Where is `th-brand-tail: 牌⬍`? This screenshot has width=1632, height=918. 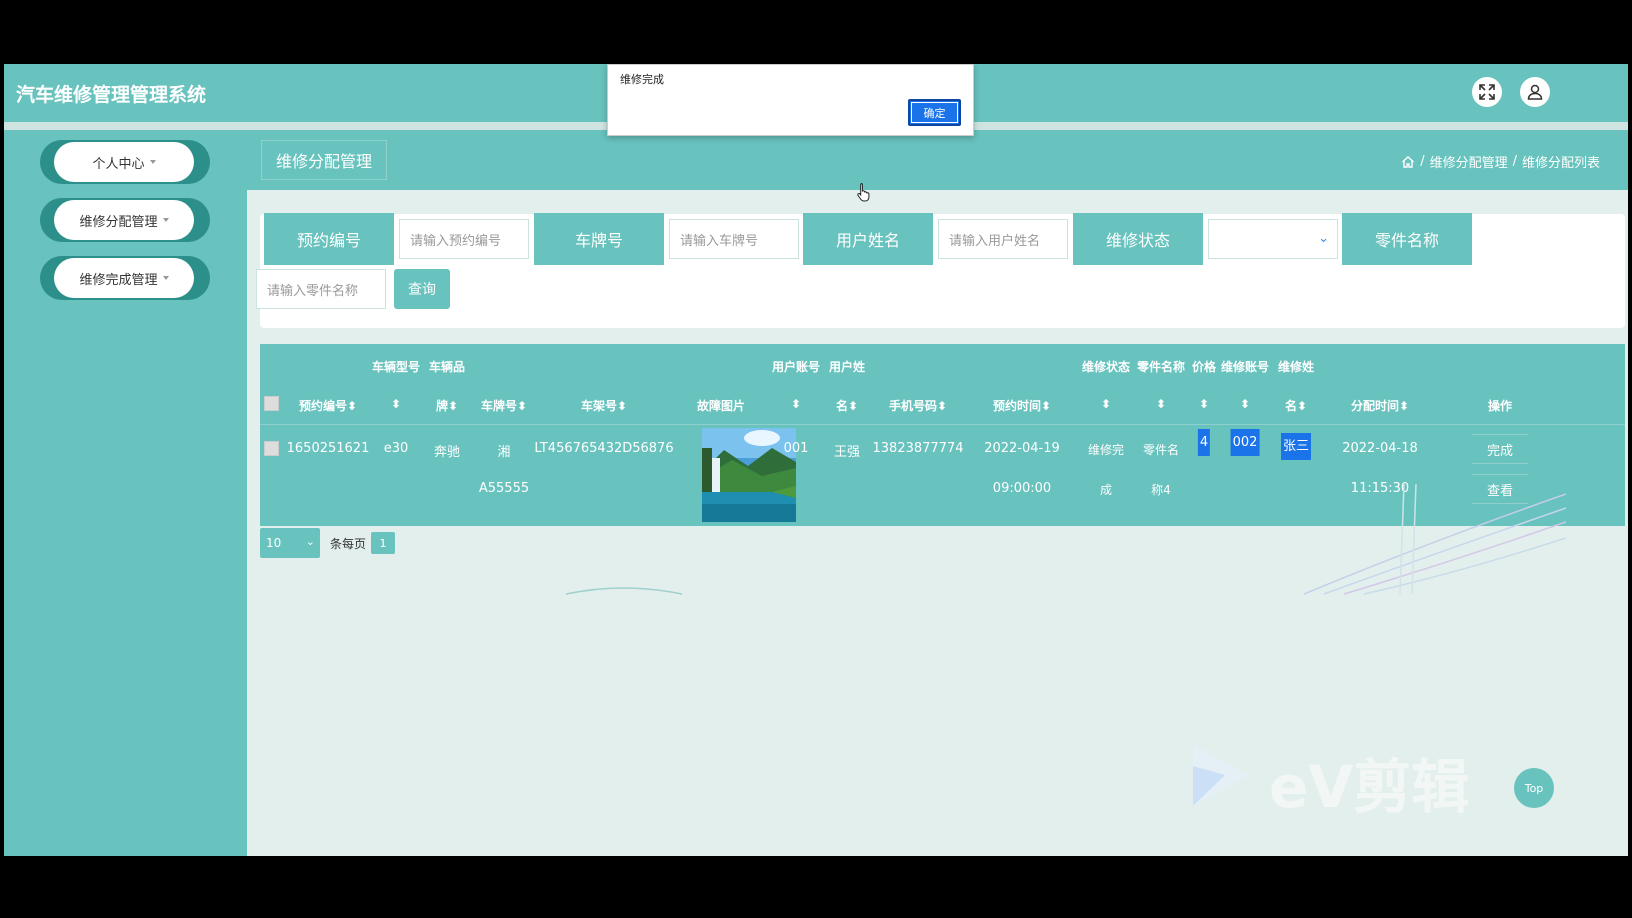 th-brand-tail: 牌⬍ is located at coordinates (447, 405).